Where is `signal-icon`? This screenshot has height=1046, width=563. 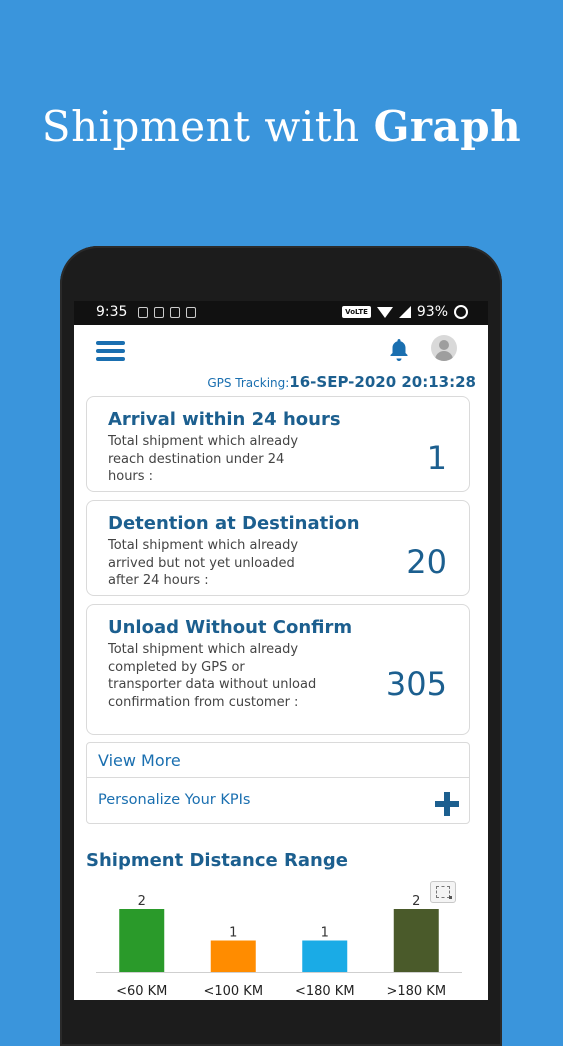
signal-icon is located at coordinates (404, 312).